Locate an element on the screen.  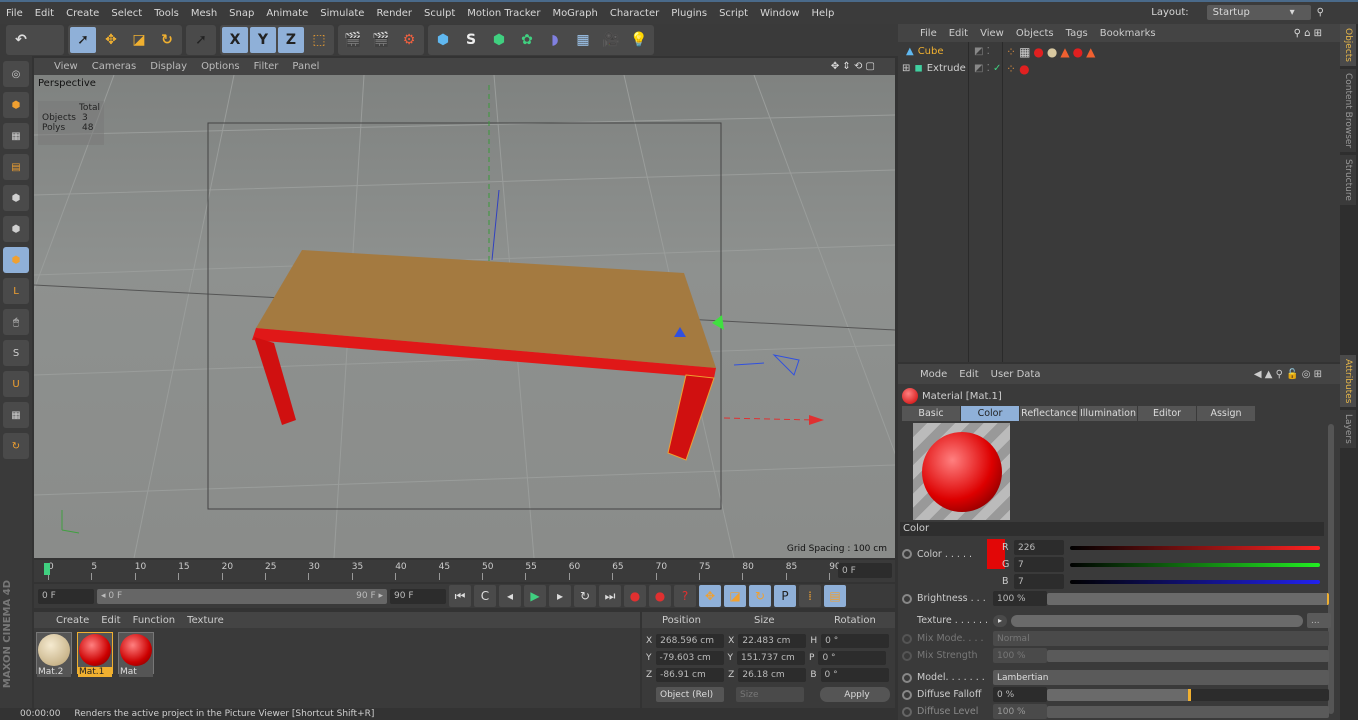
menu-file: File is located at coordinates (14, 13).